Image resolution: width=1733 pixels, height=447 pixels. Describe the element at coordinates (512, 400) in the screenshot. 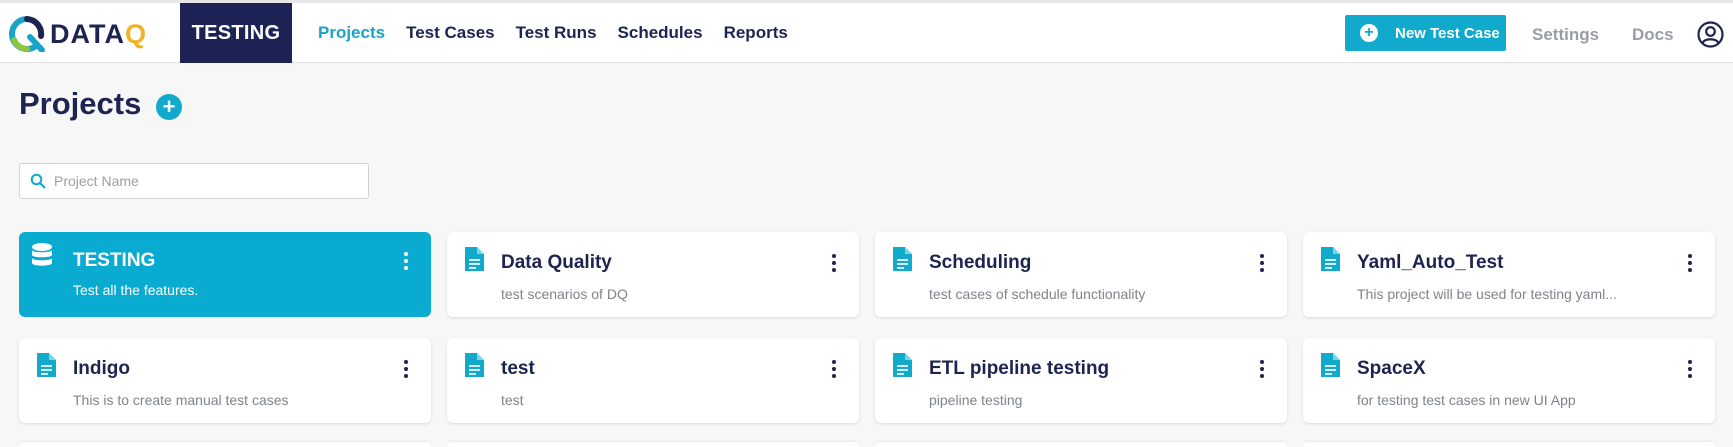

I see `project-description: test` at that location.